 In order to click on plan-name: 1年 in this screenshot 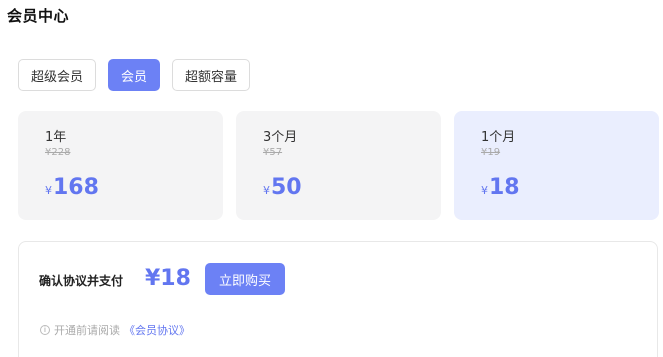, I will do `click(56, 137)`.